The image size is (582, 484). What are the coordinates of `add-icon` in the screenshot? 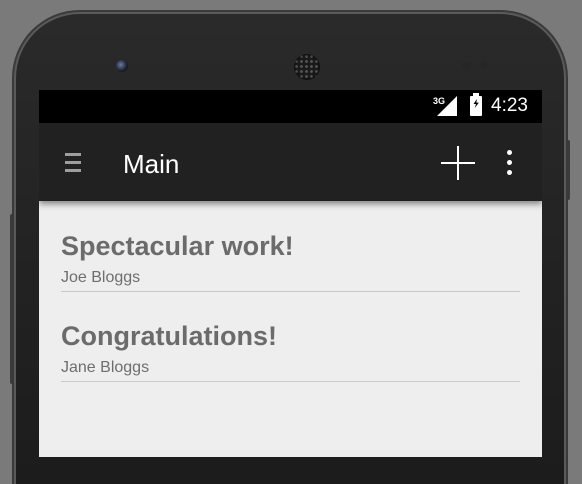 It's located at (458, 163).